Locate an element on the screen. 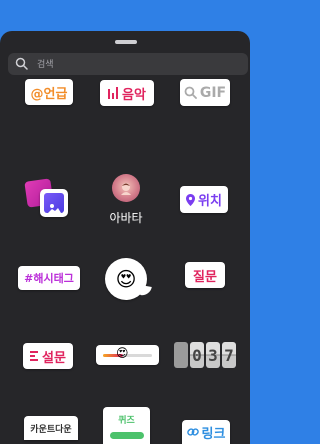 This screenshot has width=320, height=444. link-sticker: 링크 is located at coordinates (206, 432).